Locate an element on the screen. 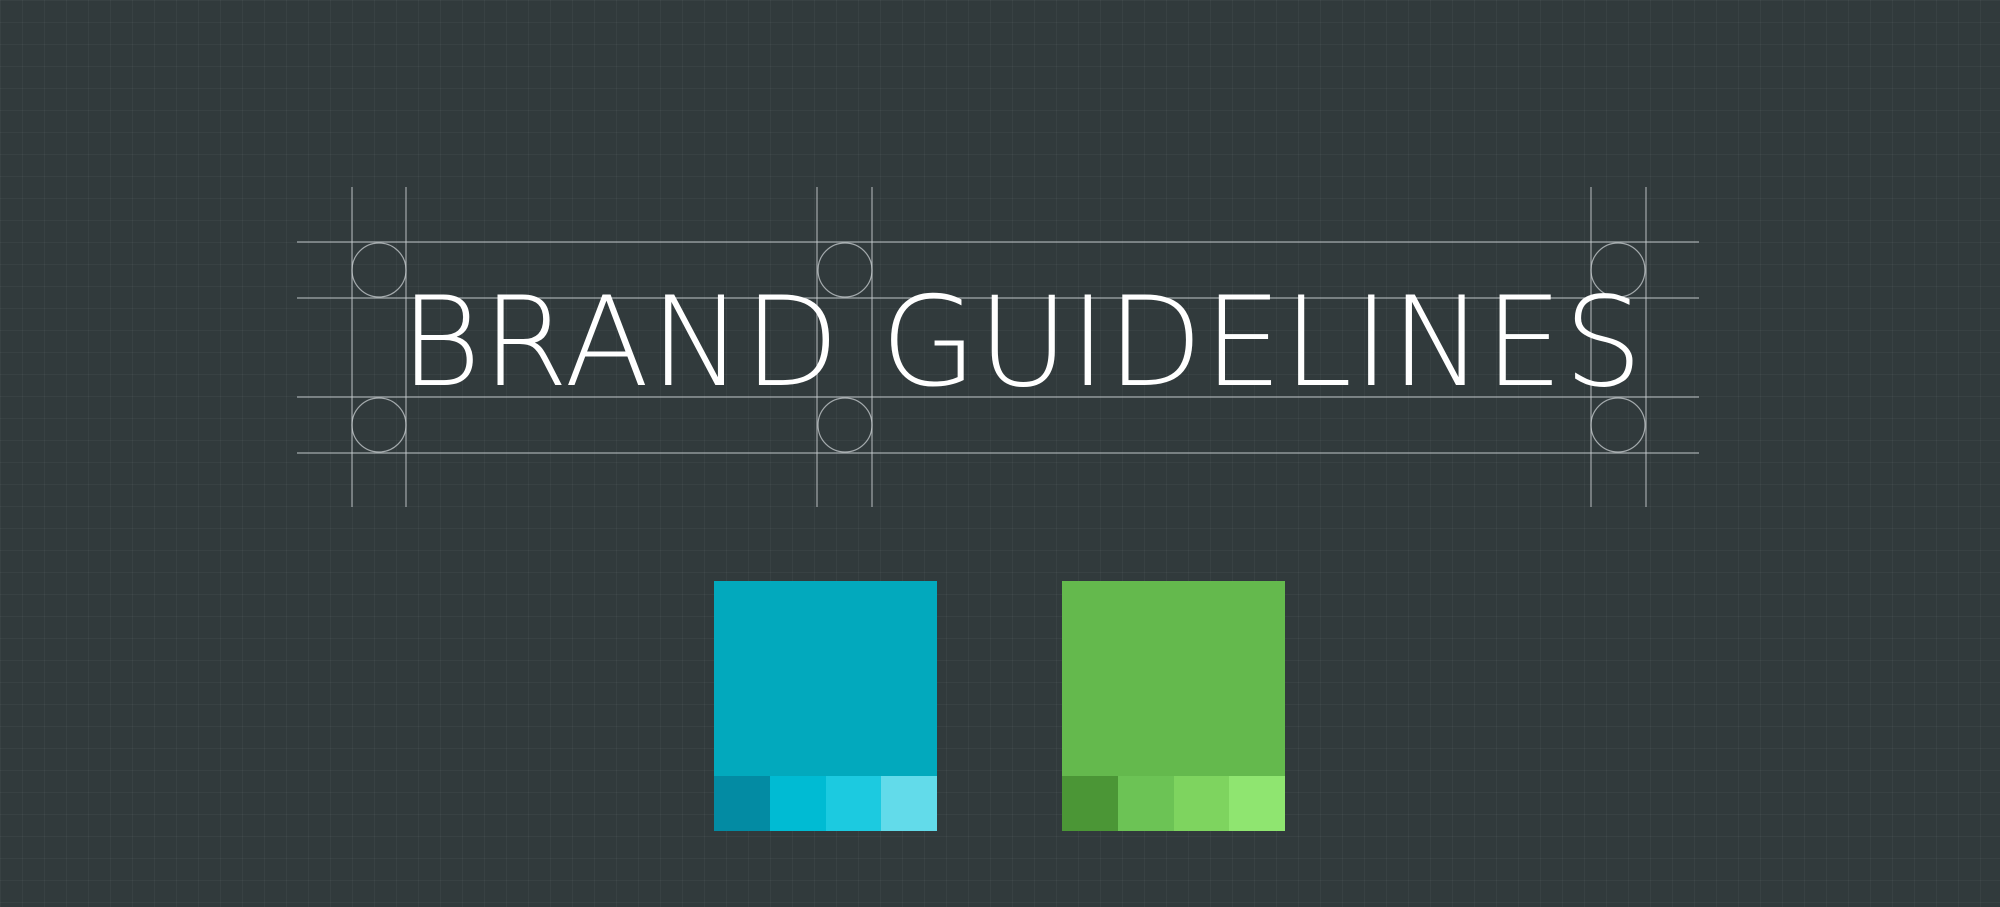 This screenshot has width=2000, height=907. color-swatch-primary is located at coordinates (825, 706).